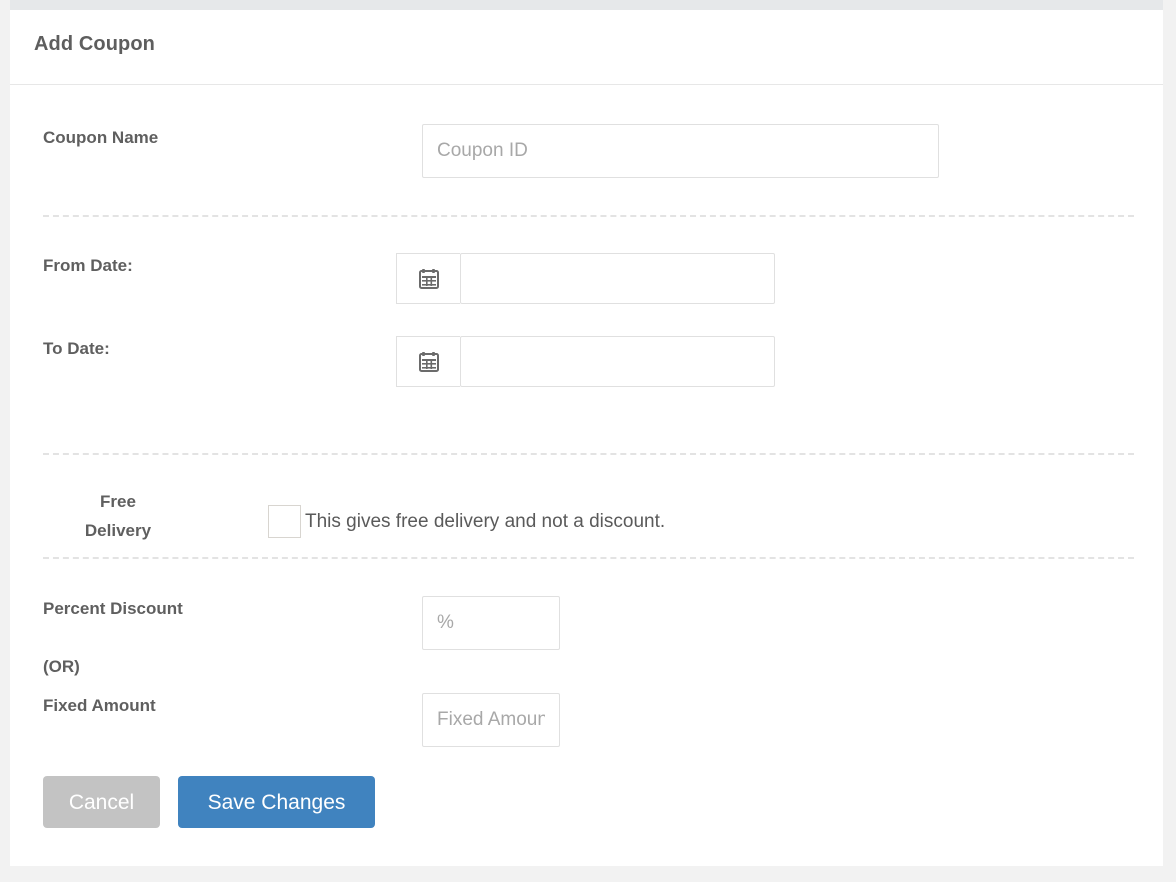 This screenshot has height=882, width=1176. I want to click on to-date-input-group, so click(585, 361).